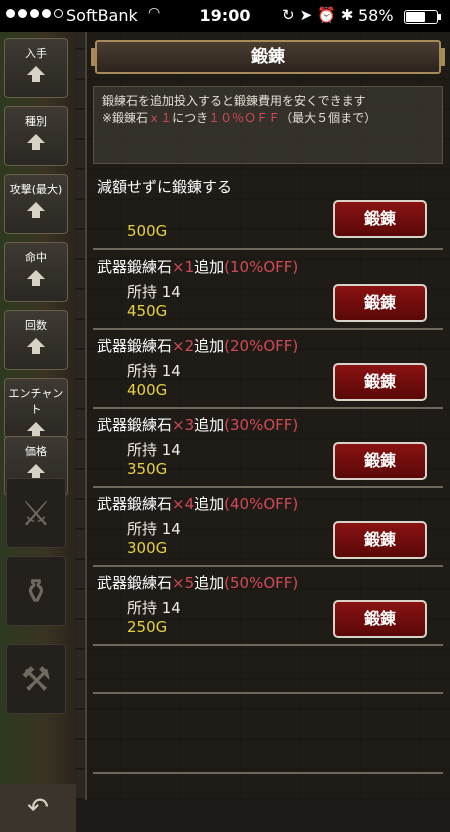 Image resolution: width=450 pixels, height=832 pixels. I want to click on sort-acquired-button: 入手, so click(36, 68).